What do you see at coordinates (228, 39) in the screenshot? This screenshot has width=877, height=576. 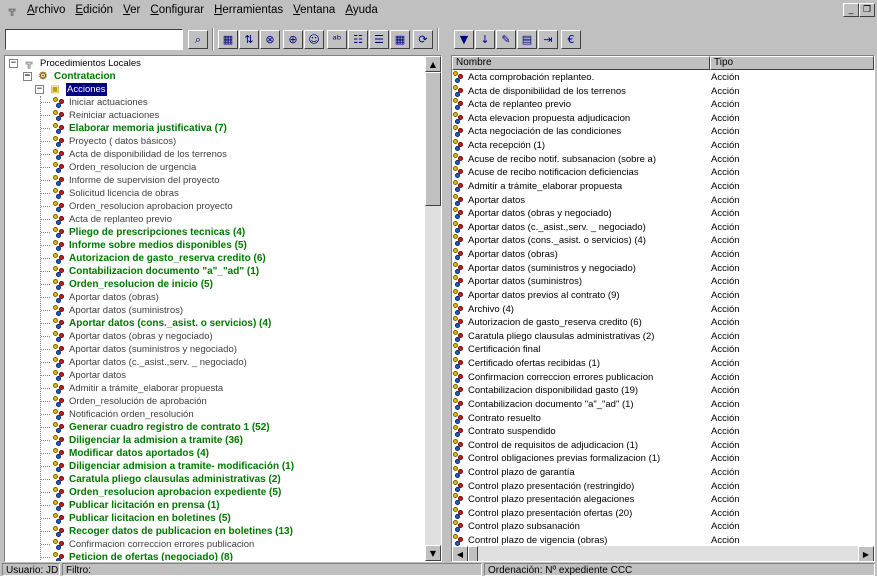 I see `table-icon: ▦` at bounding box center [228, 39].